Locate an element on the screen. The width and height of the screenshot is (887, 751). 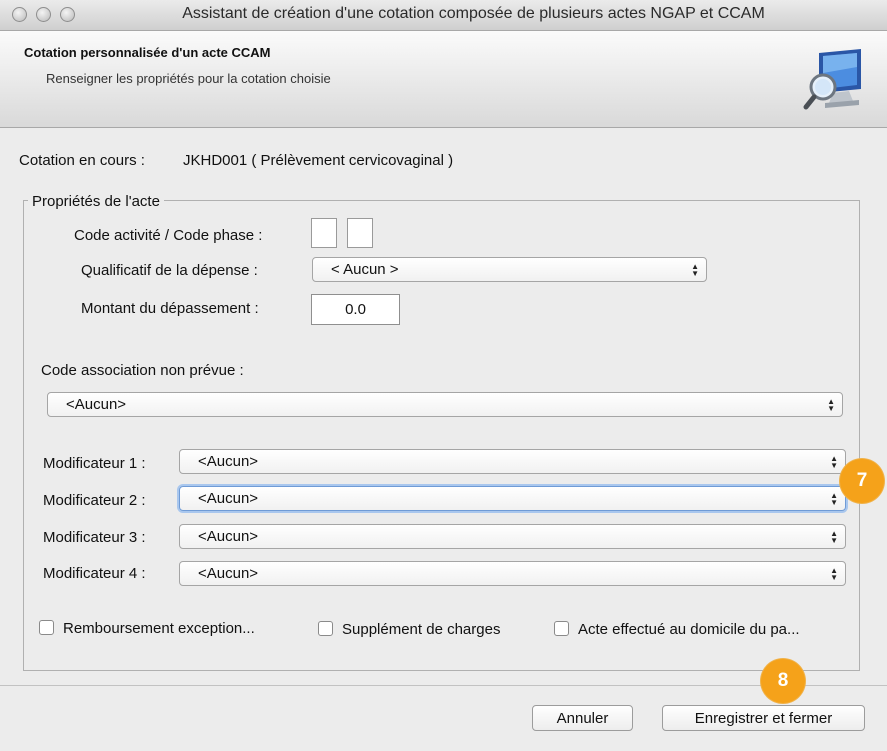
activity-phase-label: Code activité / Code phase : is located at coordinates (168, 235).